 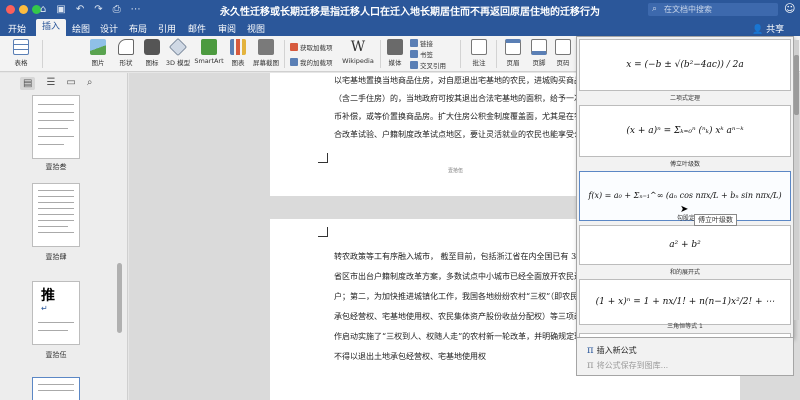 I want to click on comment-icon, so click(x=479, y=47).